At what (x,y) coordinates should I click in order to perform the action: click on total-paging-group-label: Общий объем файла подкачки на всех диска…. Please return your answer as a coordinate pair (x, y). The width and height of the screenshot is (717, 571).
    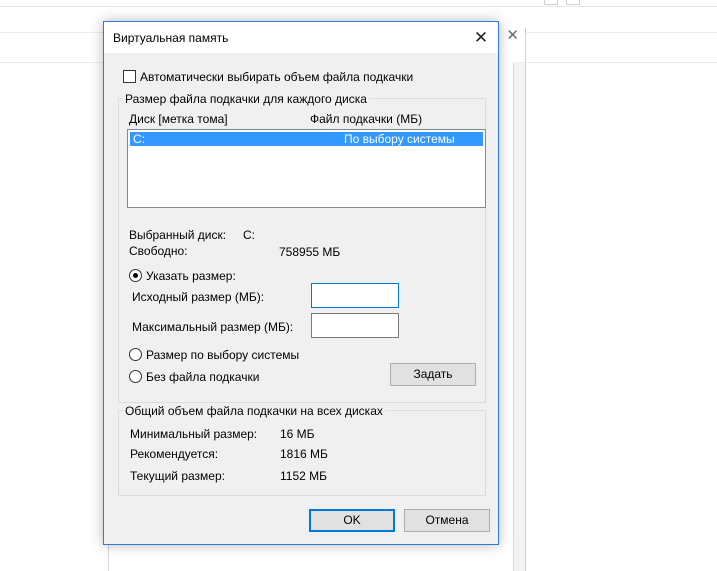
    Looking at the image, I should click on (254, 411).